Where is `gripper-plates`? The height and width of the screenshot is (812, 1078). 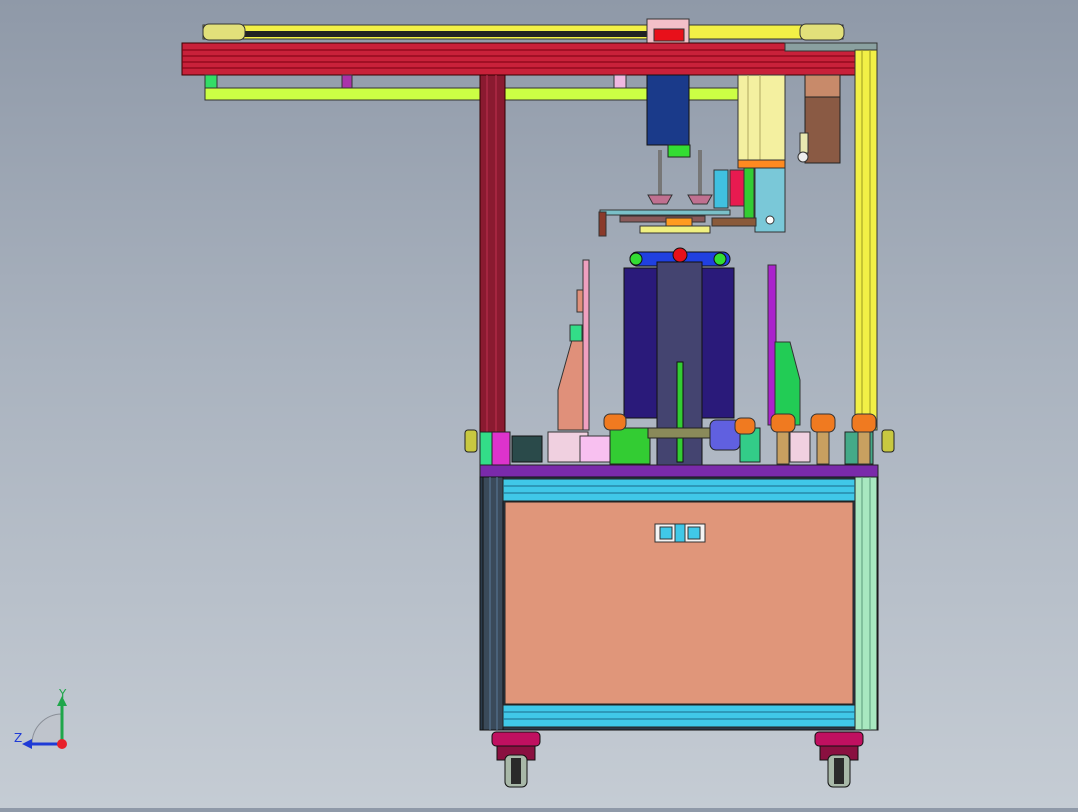
gripper-plates is located at coordinates (664, 223).